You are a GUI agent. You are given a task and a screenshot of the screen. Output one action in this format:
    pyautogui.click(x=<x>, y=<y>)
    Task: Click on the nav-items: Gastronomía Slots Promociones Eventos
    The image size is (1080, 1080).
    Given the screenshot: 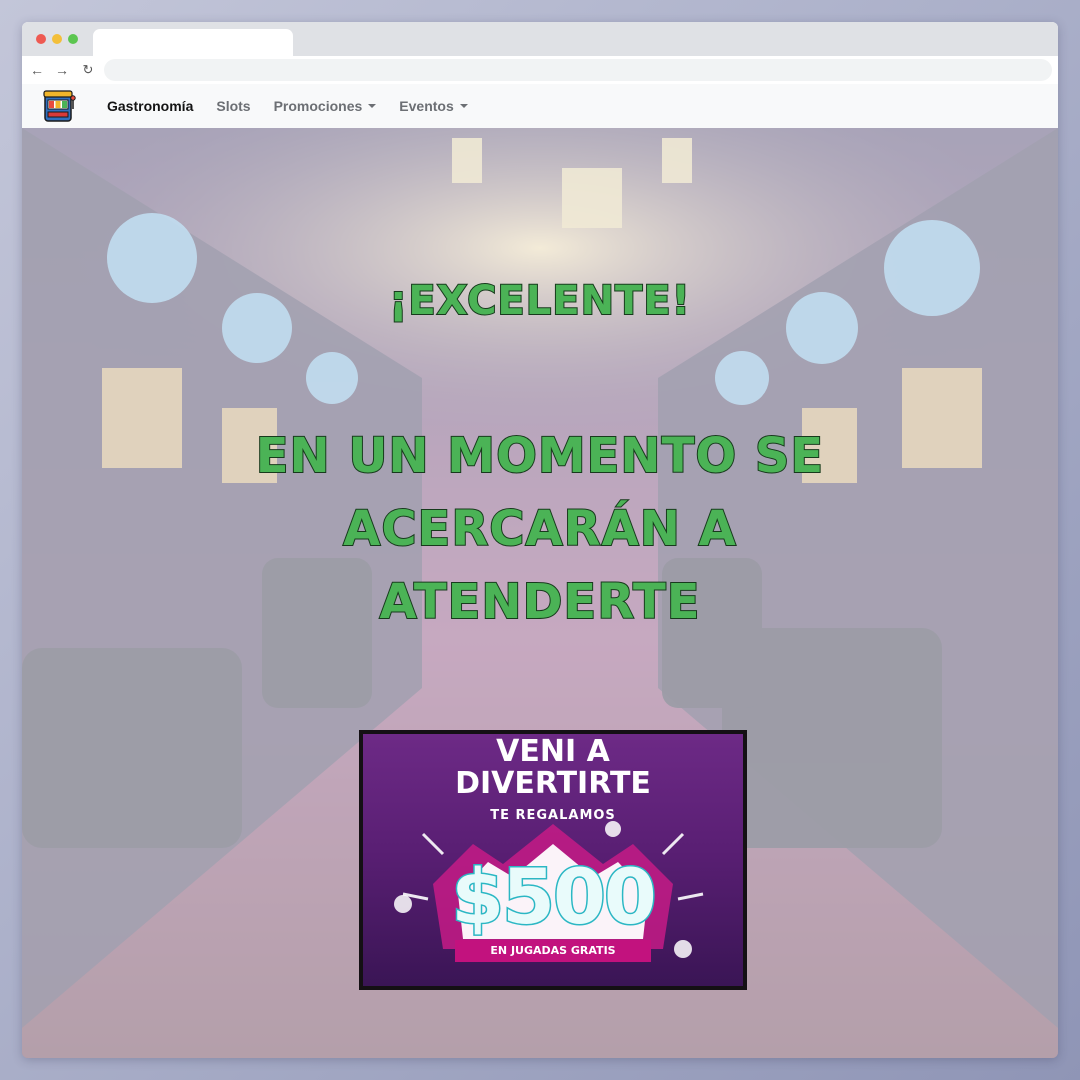 What is the action you would take?
    pyautogui.click(x=299, y=106)
    